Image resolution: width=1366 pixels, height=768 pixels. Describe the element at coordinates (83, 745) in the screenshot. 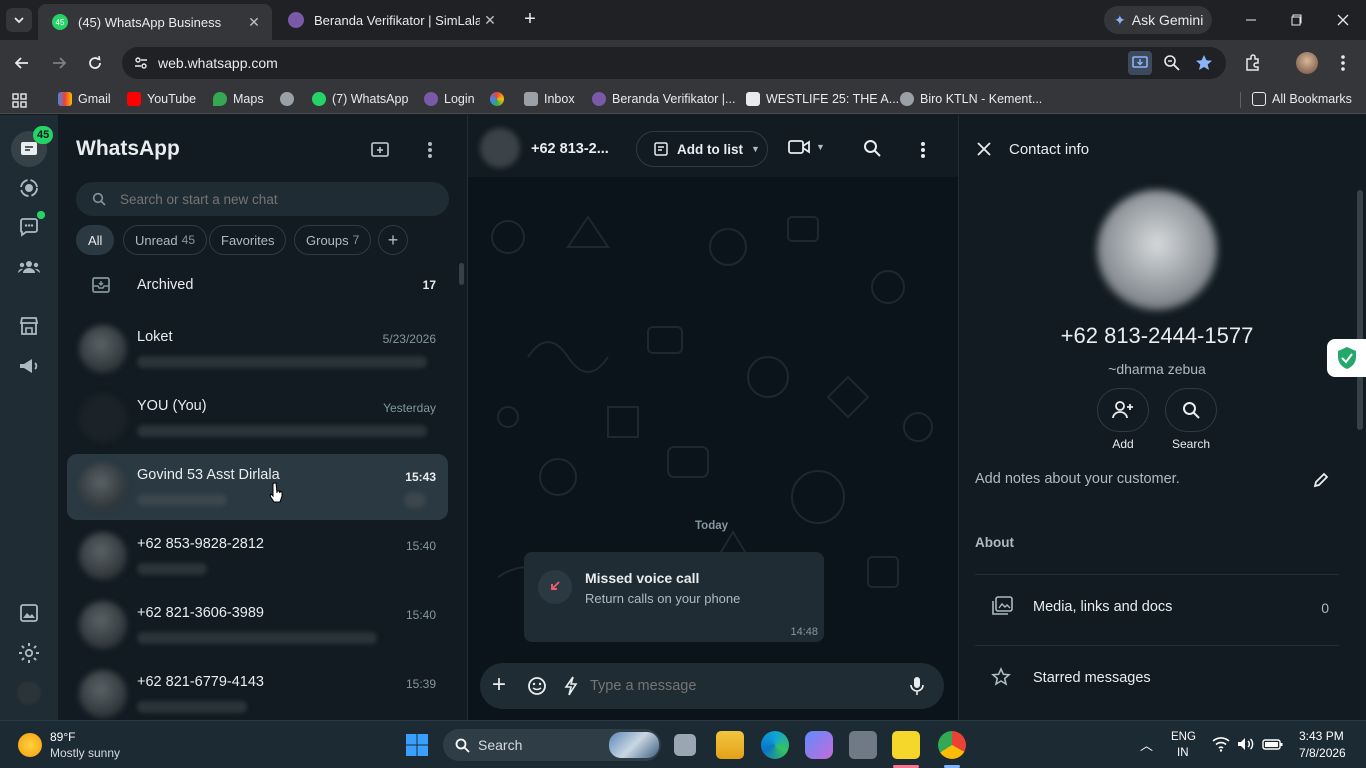

I see `weather-widget: 89°F Mostly sunny` at that location.